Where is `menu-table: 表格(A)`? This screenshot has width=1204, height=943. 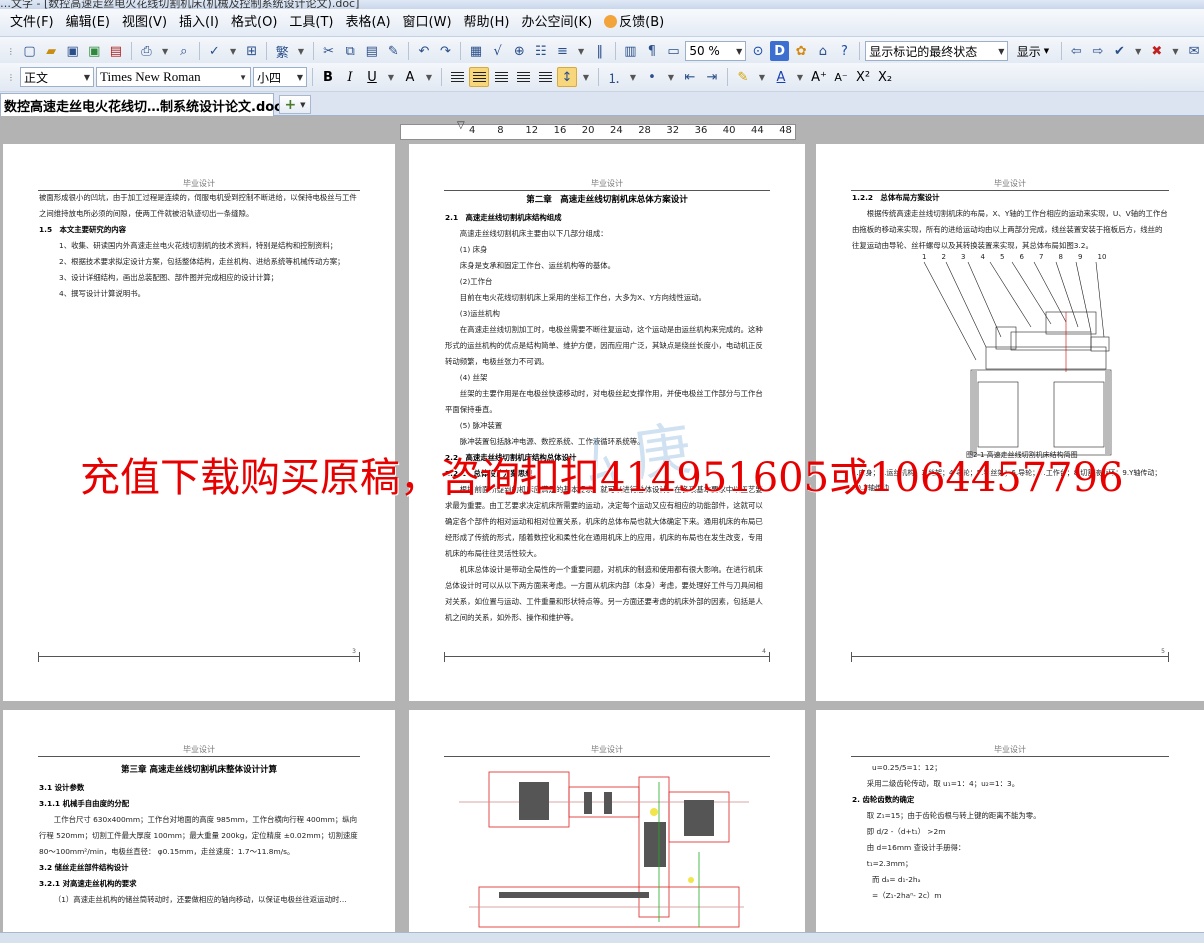
menu-table: 表格(A) is located at coordinates (368, 23).